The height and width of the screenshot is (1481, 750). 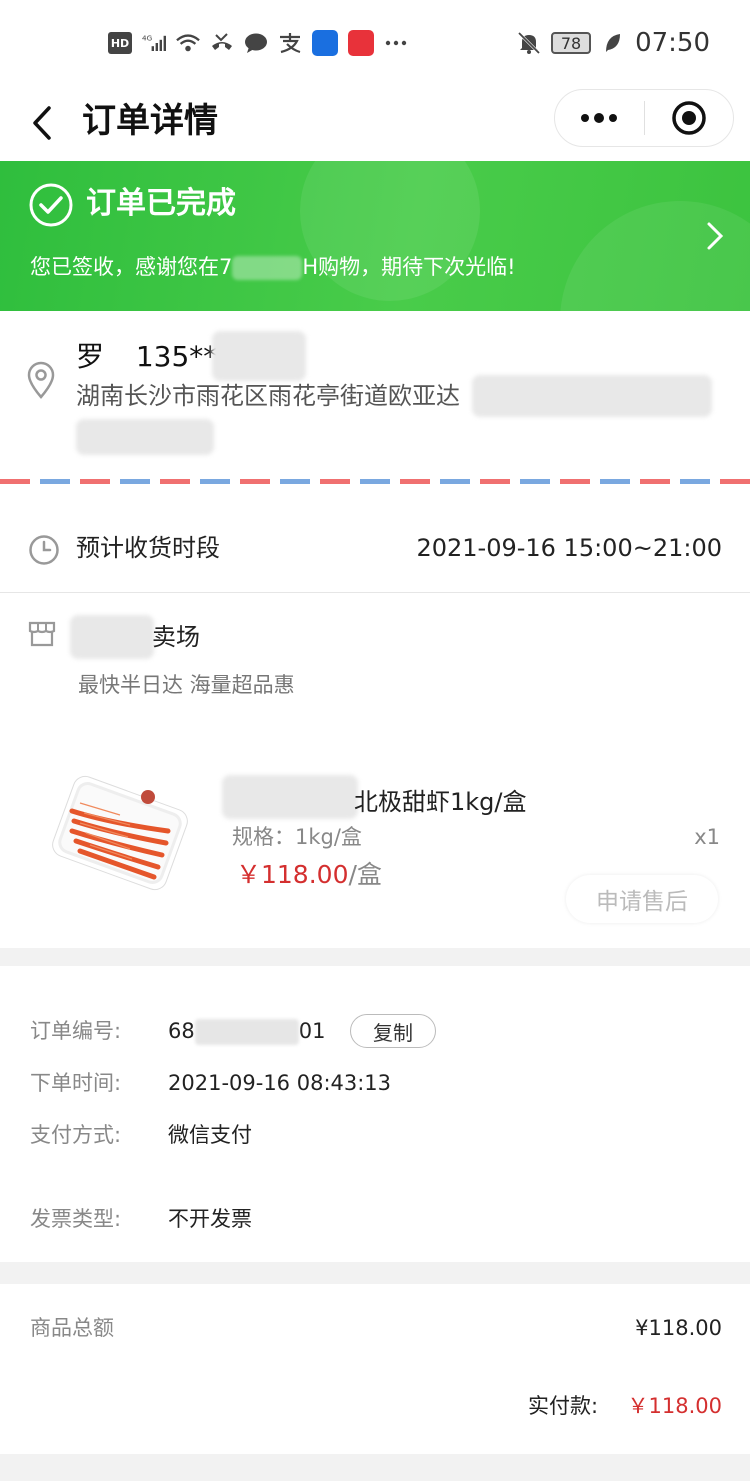 I want to click on status-bar: HD 4G 78 07:50, so click(x=375, y=42).